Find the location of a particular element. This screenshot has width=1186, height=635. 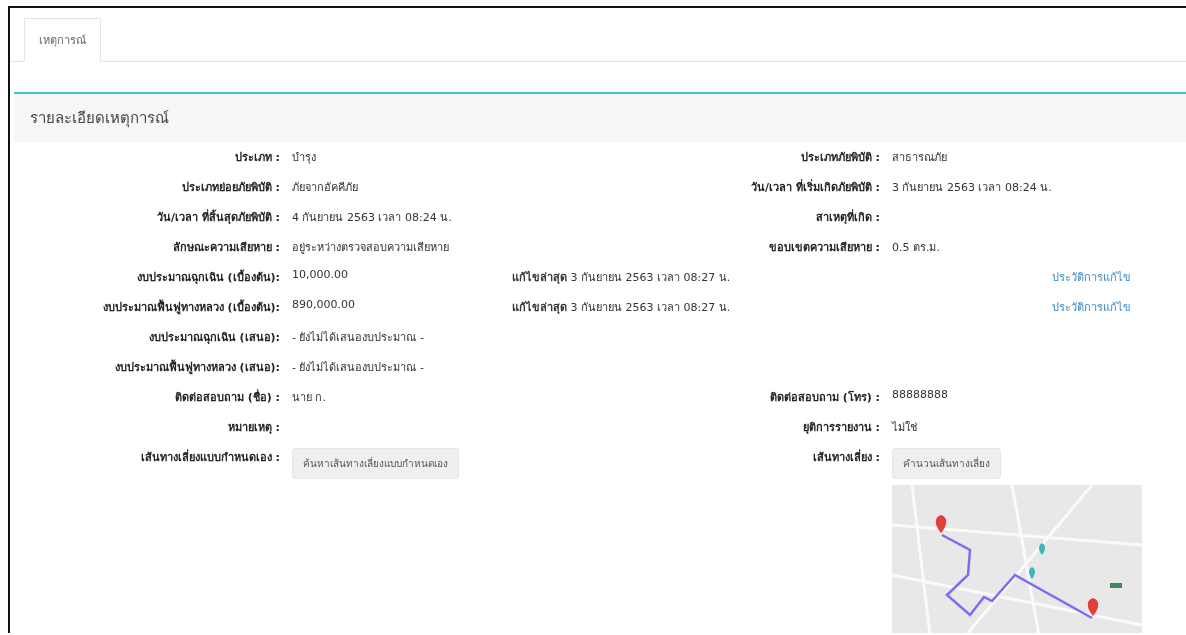

field-label: ประเภทย่อยภัยพิบัติ : is located at coordinates (230, 187).